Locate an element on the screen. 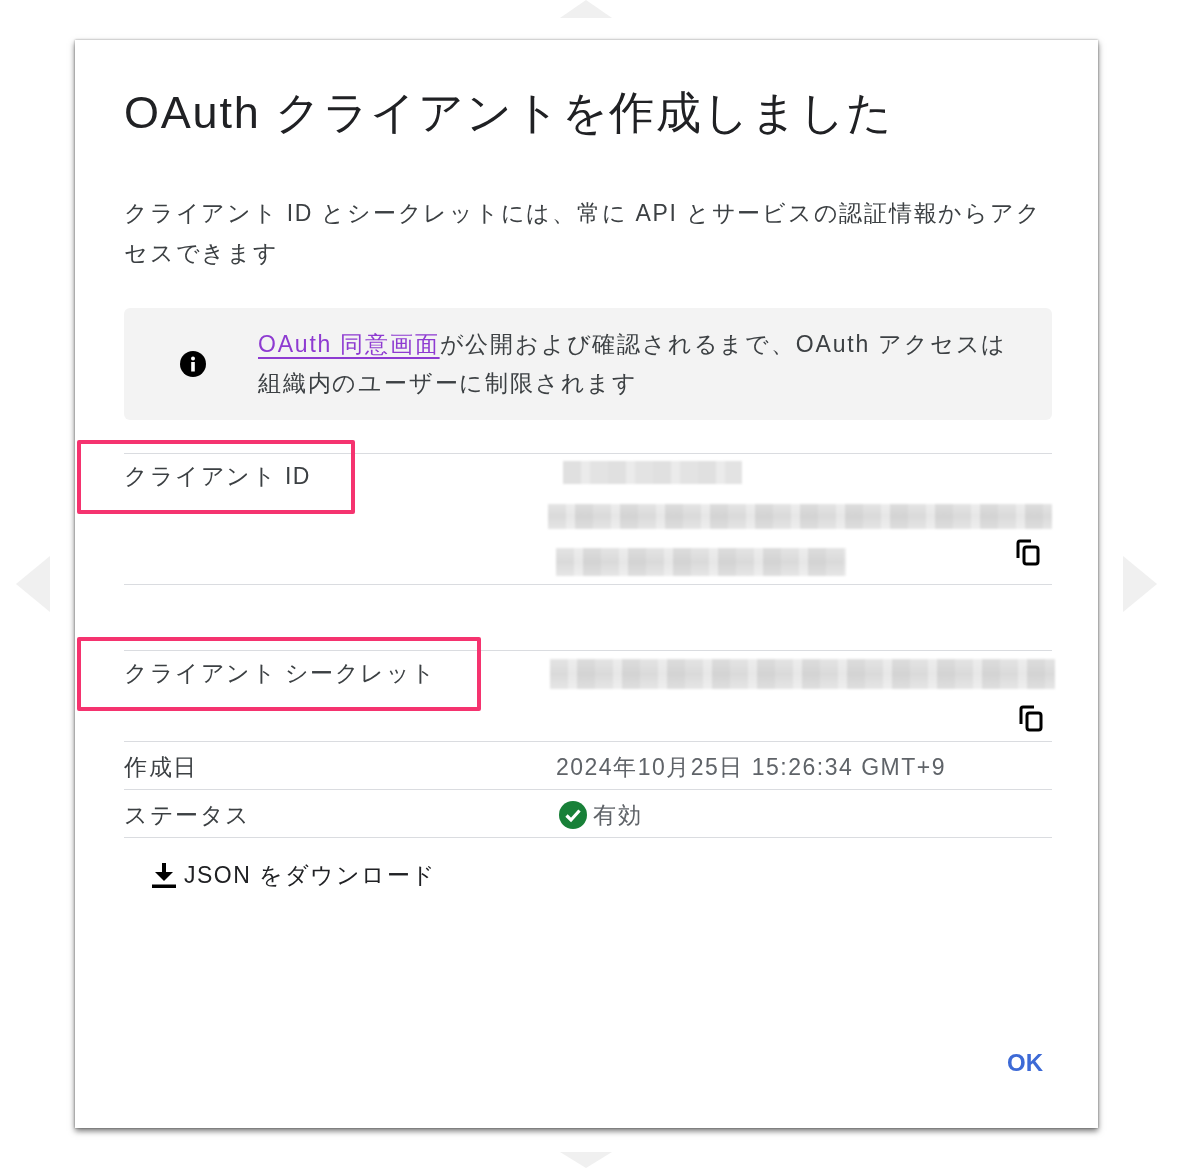 This screenshot has width=1184, height=1168. info-message: OAuth 同意画面が公開および確認されるまで、OAuth アクセスは組織内のユーザーに制限されます is located at coordinates (633, 364).